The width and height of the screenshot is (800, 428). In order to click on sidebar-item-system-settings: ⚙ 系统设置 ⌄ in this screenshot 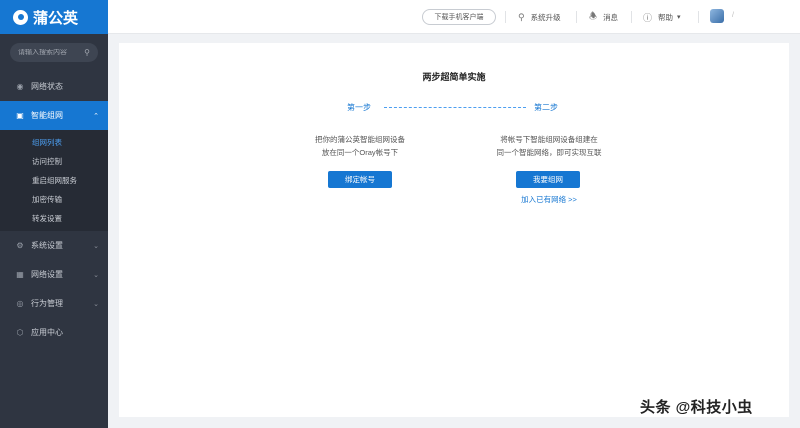, I will do `click(54, 245)`.